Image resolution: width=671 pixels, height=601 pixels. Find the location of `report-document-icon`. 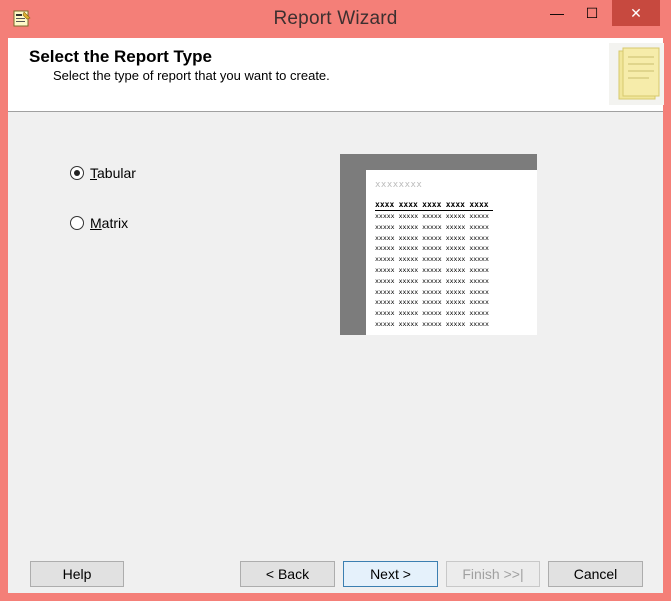

report-document-icon is located at coordinates (636, 74).